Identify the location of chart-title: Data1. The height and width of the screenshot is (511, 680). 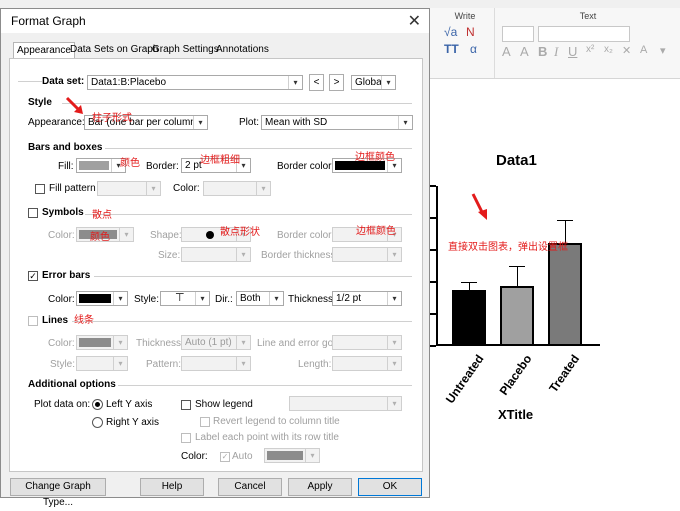
(516, 160).